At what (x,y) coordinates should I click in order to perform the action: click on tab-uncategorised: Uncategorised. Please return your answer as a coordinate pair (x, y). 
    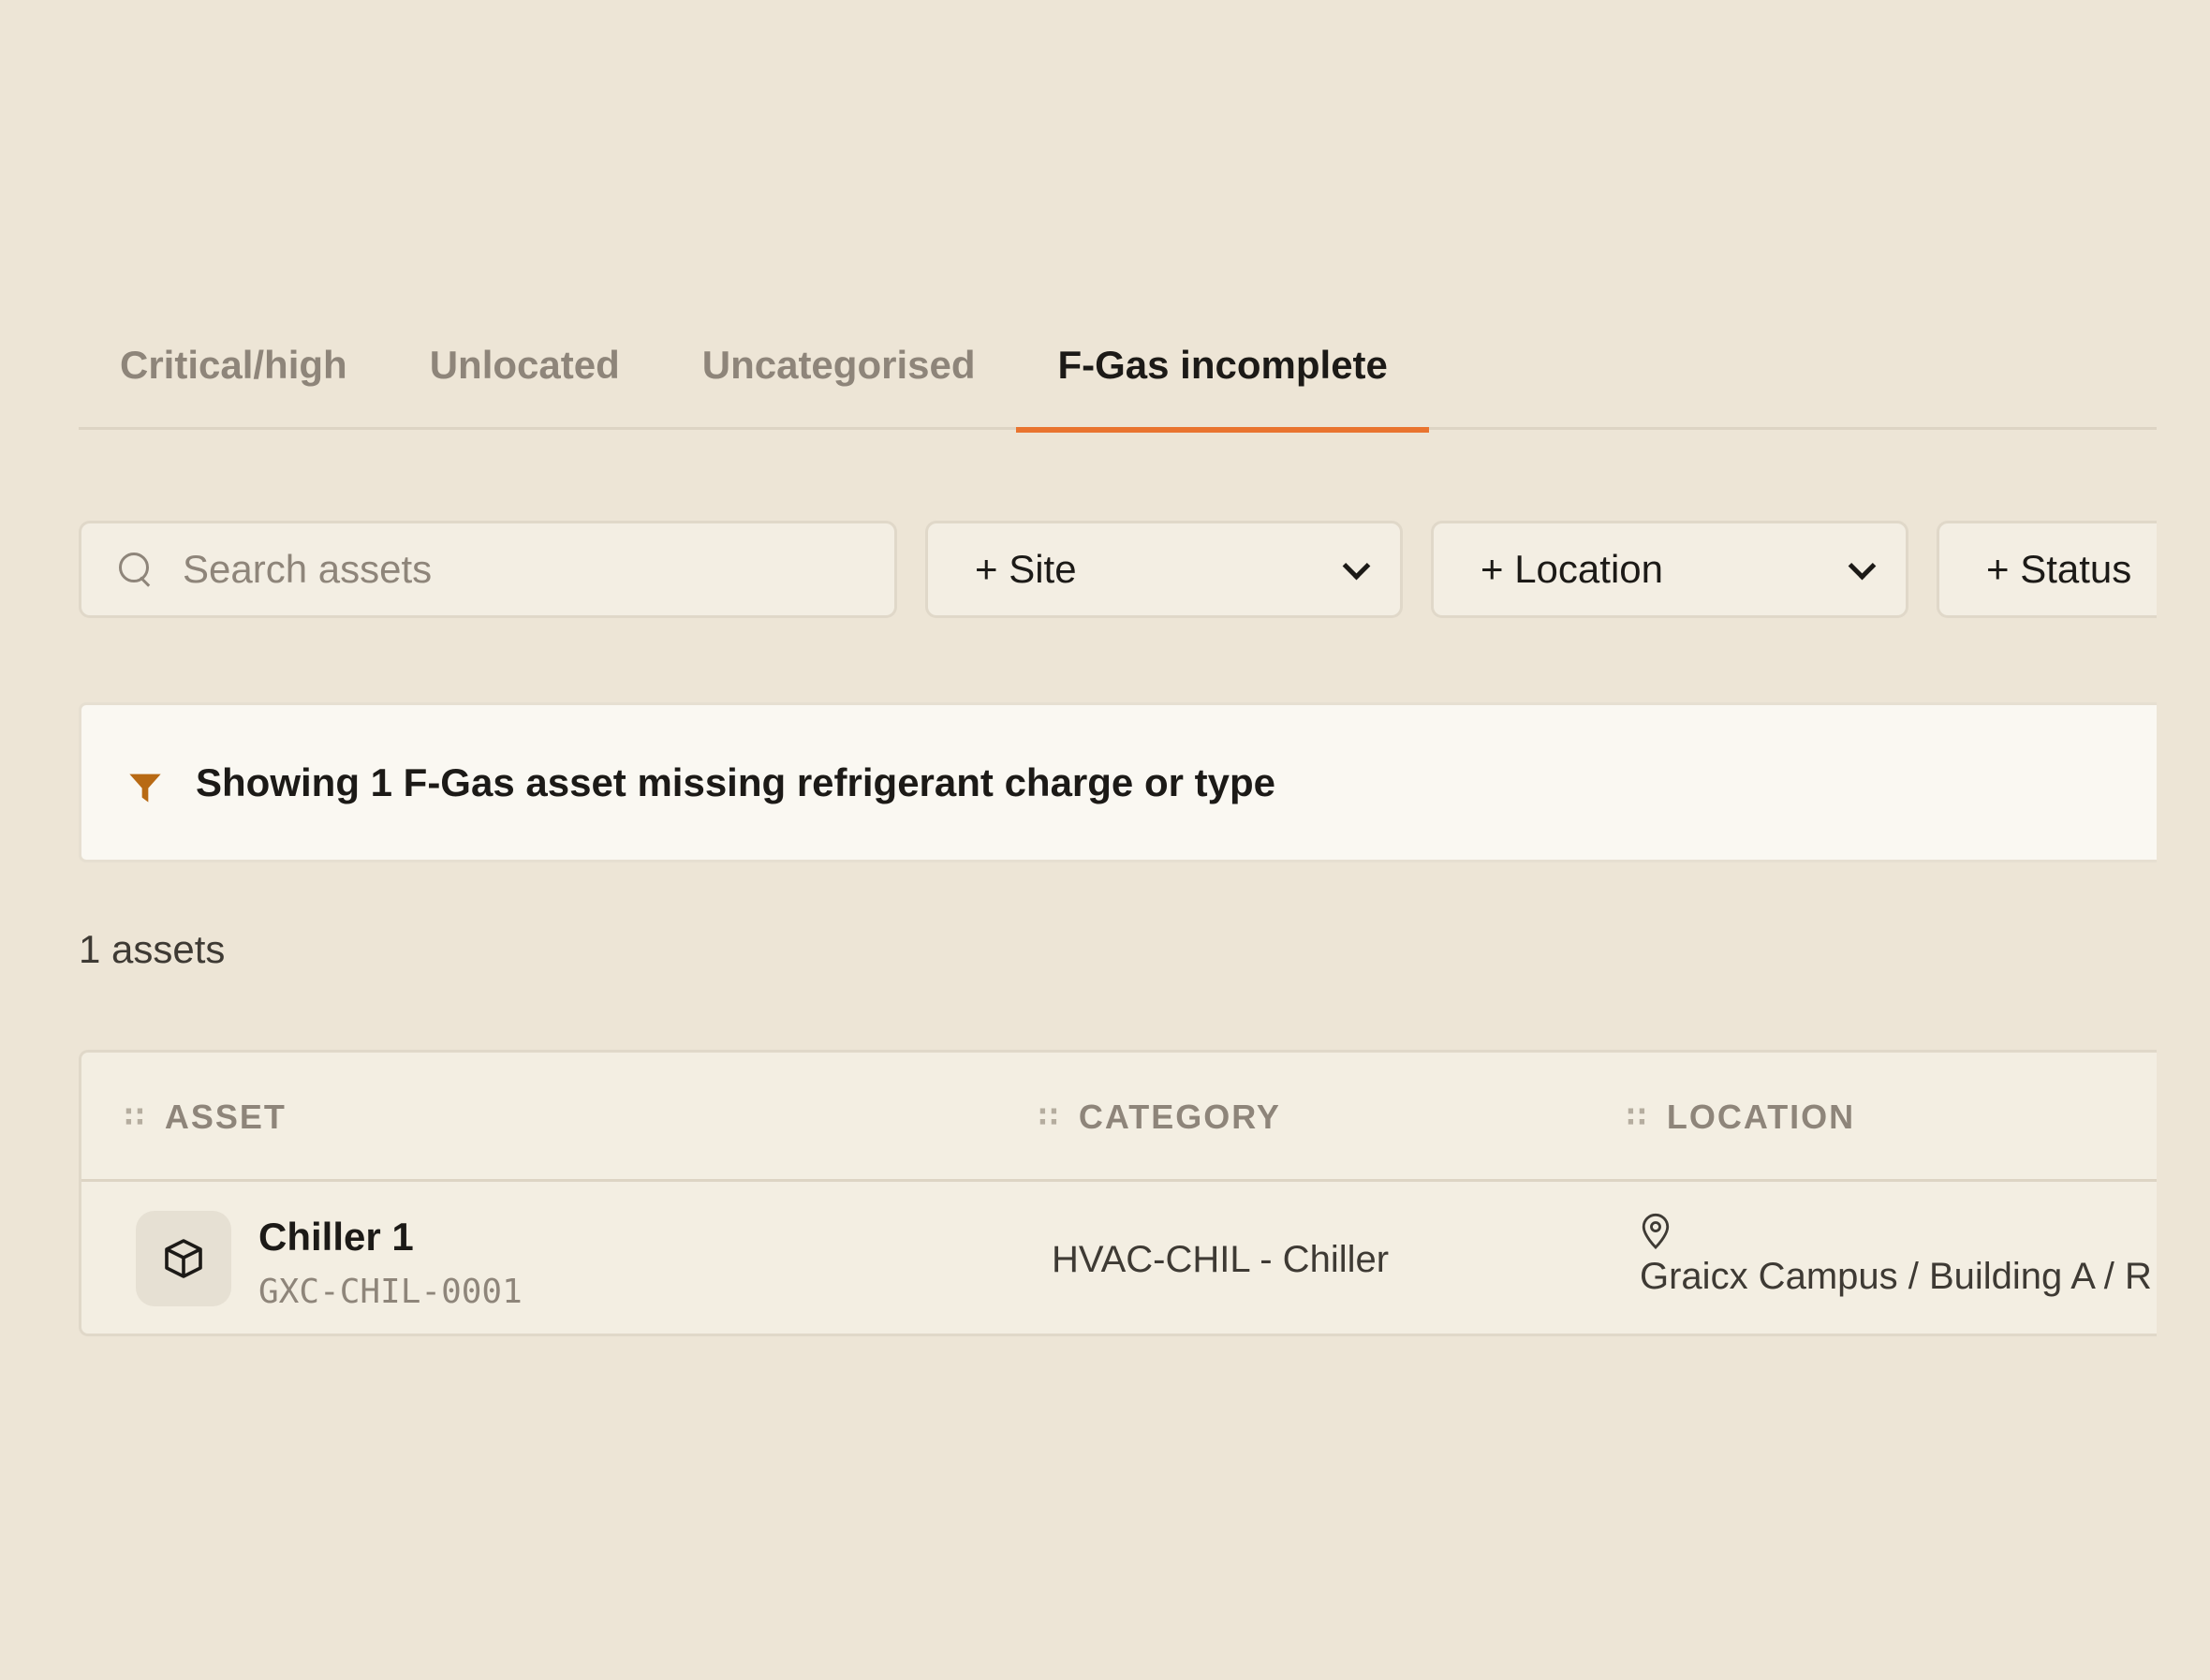
    Looking at the image, I should click on (839, 364).